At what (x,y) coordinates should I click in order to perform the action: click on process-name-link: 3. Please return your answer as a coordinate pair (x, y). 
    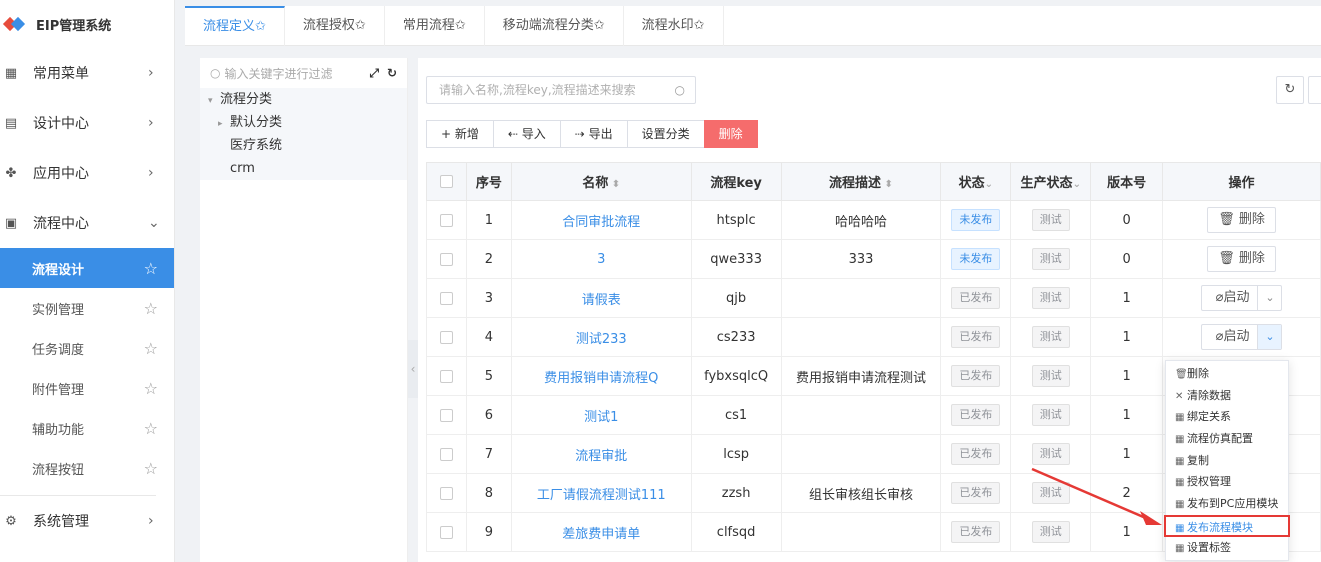
    Looking at the image, I should click on (601, 259).